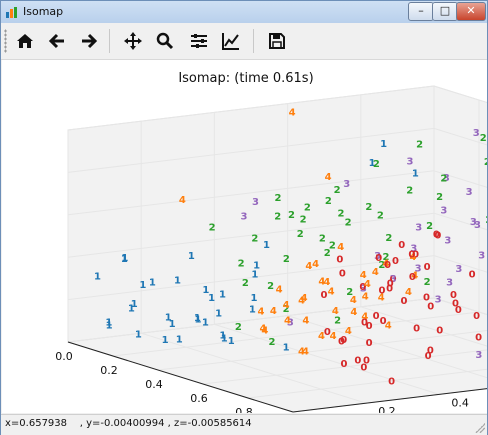 Image resolution: width=488 pixels, height=435 pixels. What do you see at coordinates (165, 41) in the screenshot?
I see `zoom-button` at bounding box center [165, 41].